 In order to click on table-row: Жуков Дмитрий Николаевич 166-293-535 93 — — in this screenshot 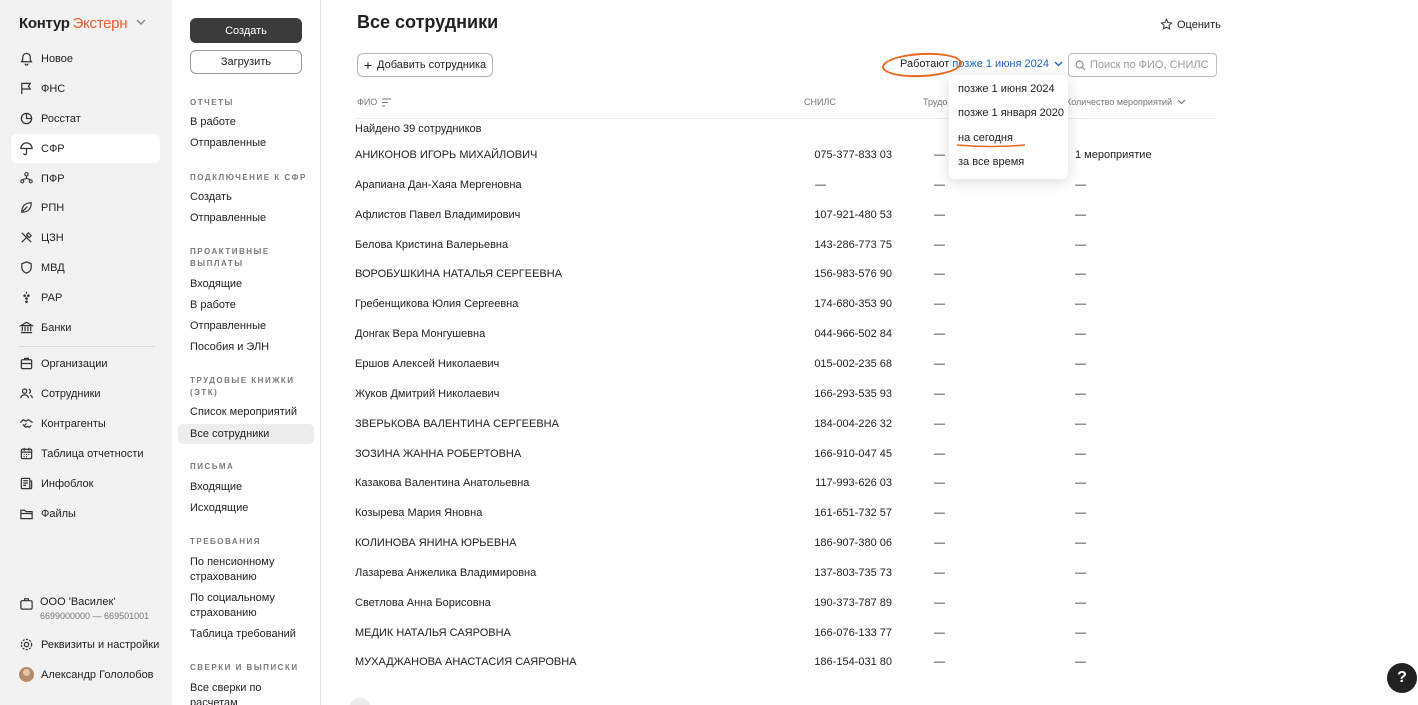, I will do `click(786, 403)`.